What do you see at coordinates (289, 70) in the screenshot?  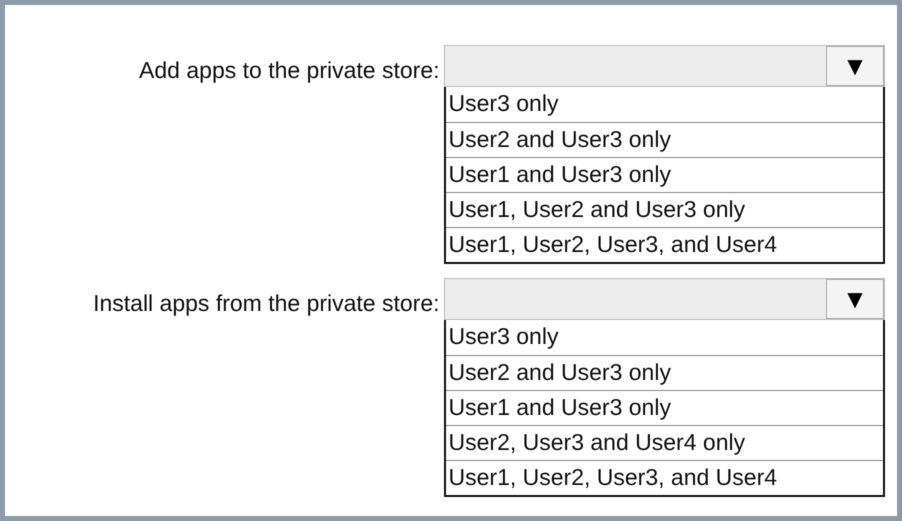 I see `question-label: Add apps to the private store:` at bounding box center [289, 70].